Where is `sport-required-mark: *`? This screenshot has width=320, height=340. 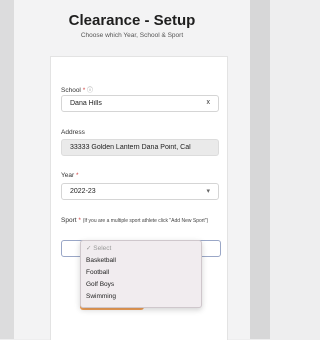 sport-required-mark: * is located at coordinates (79, 220).